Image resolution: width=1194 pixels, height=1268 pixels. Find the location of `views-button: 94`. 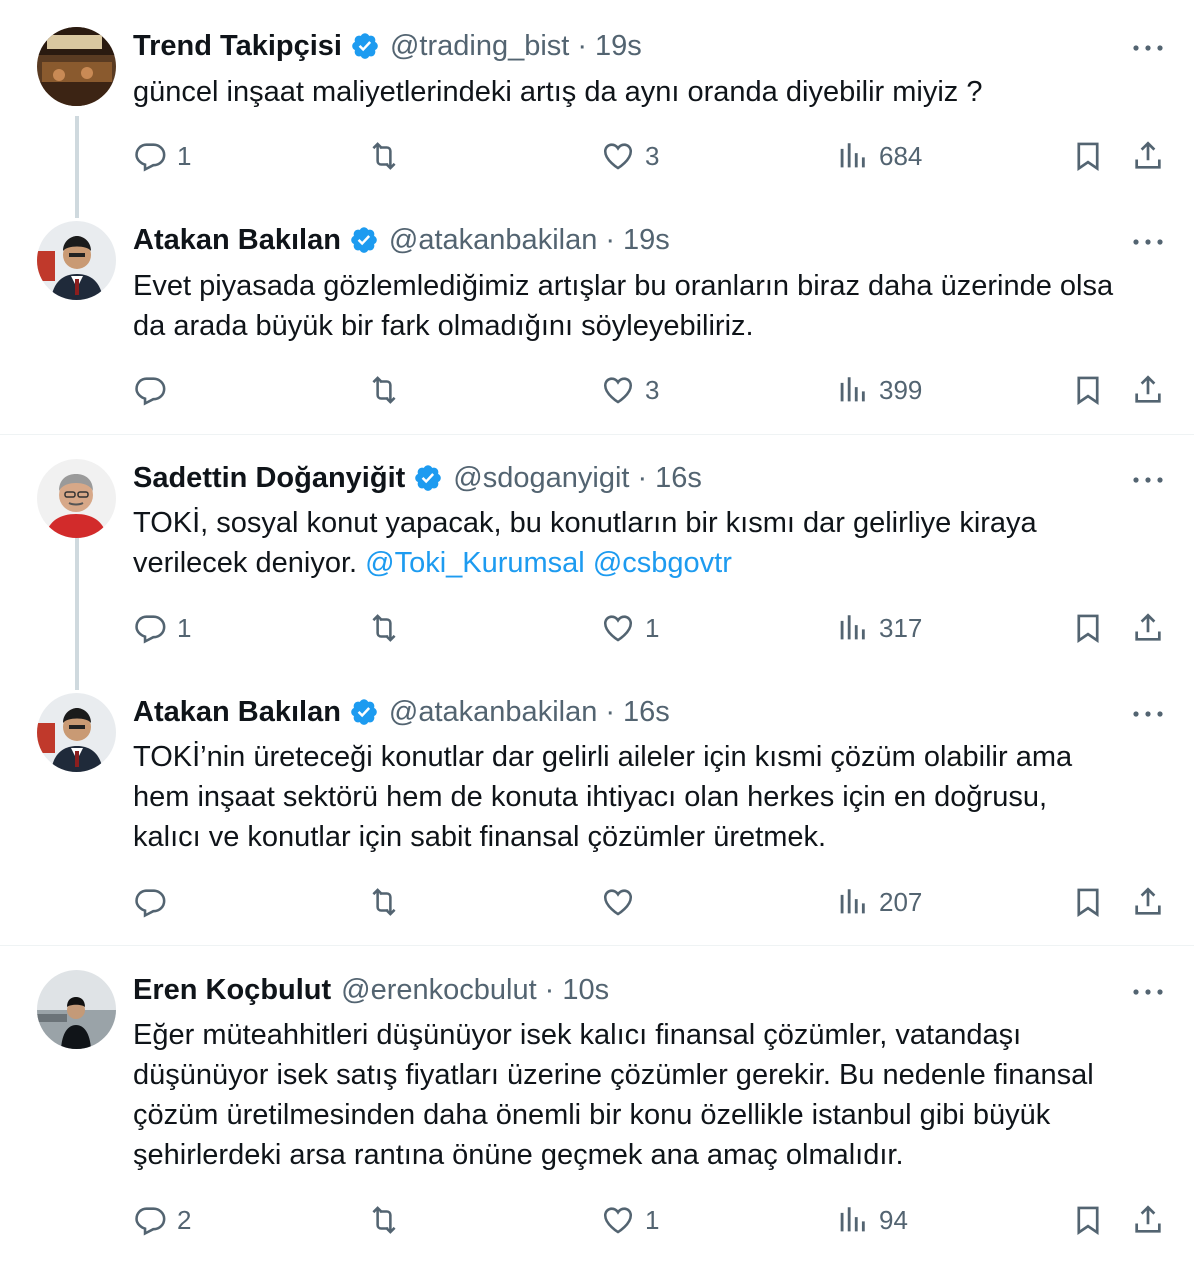

views-button: 94 is located at coordinates (871, 1220).